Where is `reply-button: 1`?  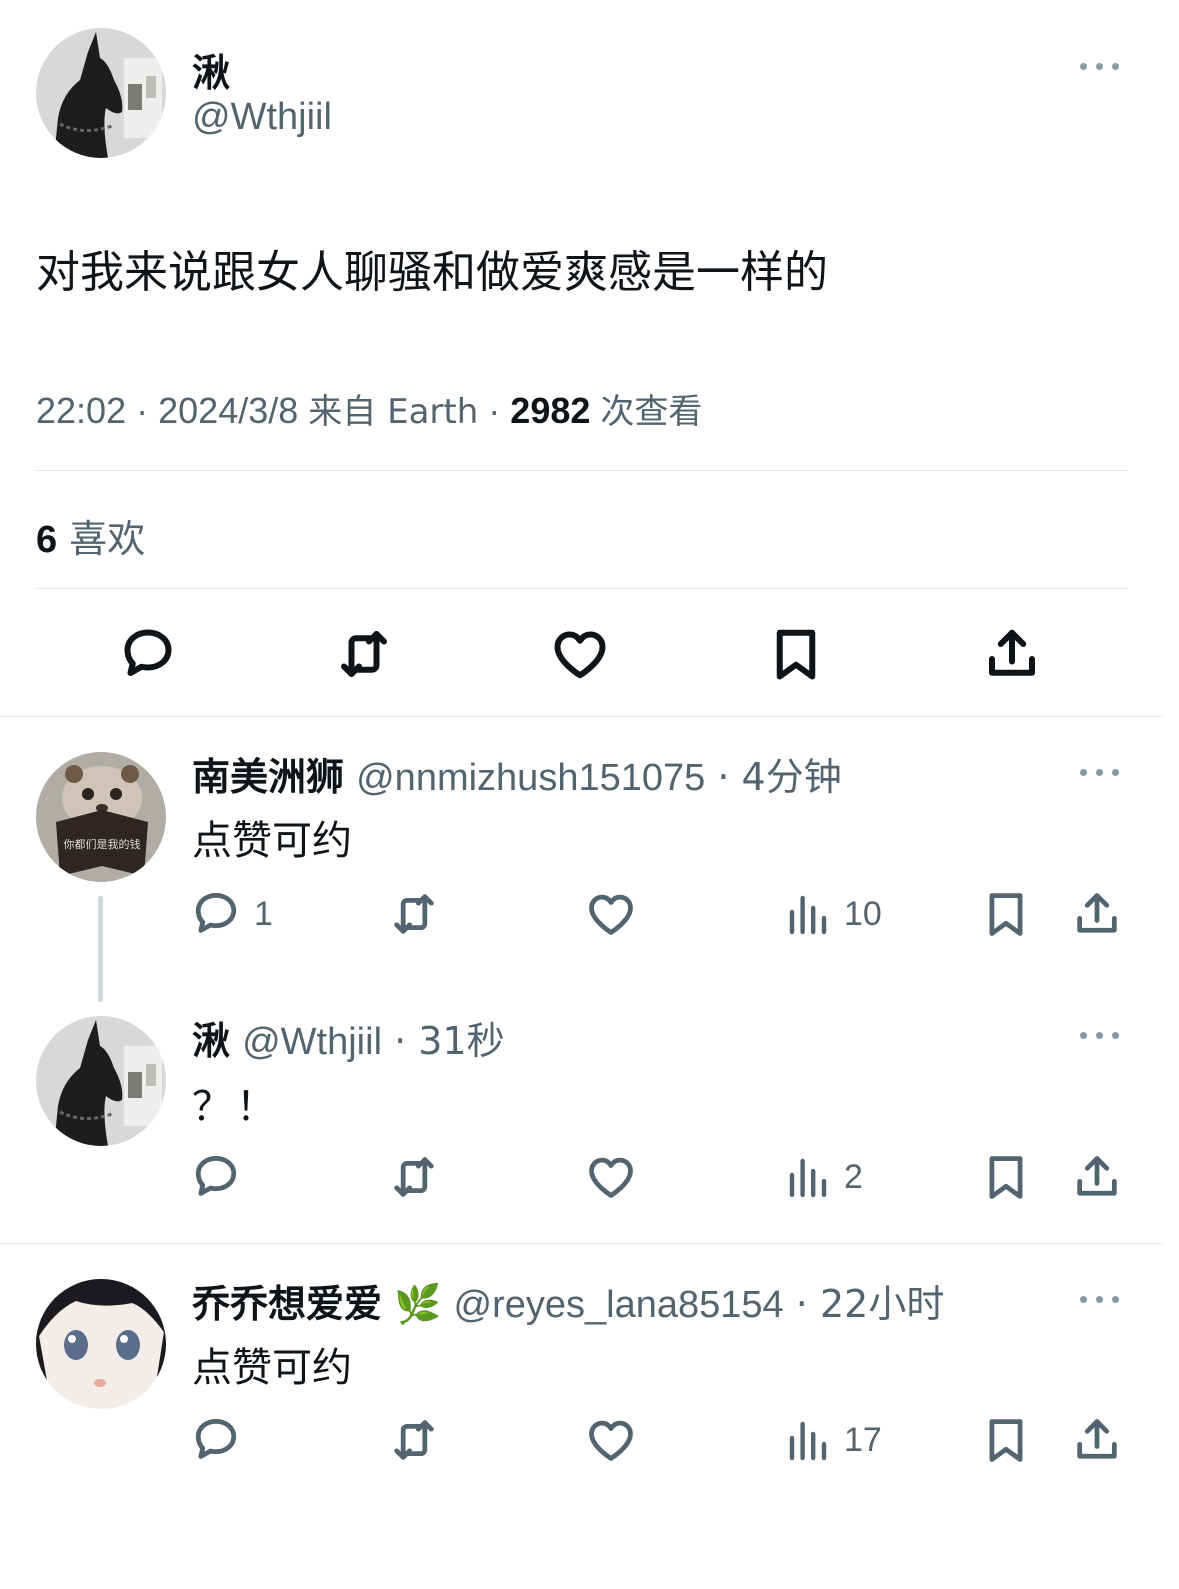
reply-button: 1 is located at coordinates (231, 914).